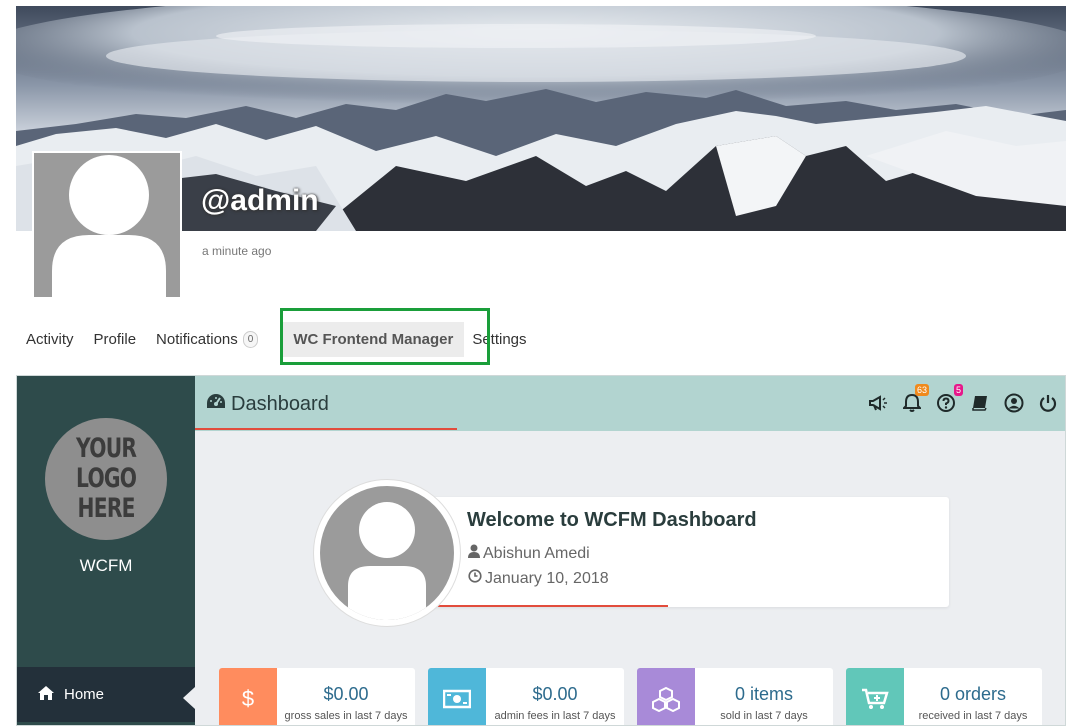  What do you see at coordinates (553, 606) in the screenshot?
I see `welcome-accent-line` at bounding box center [553, 606].